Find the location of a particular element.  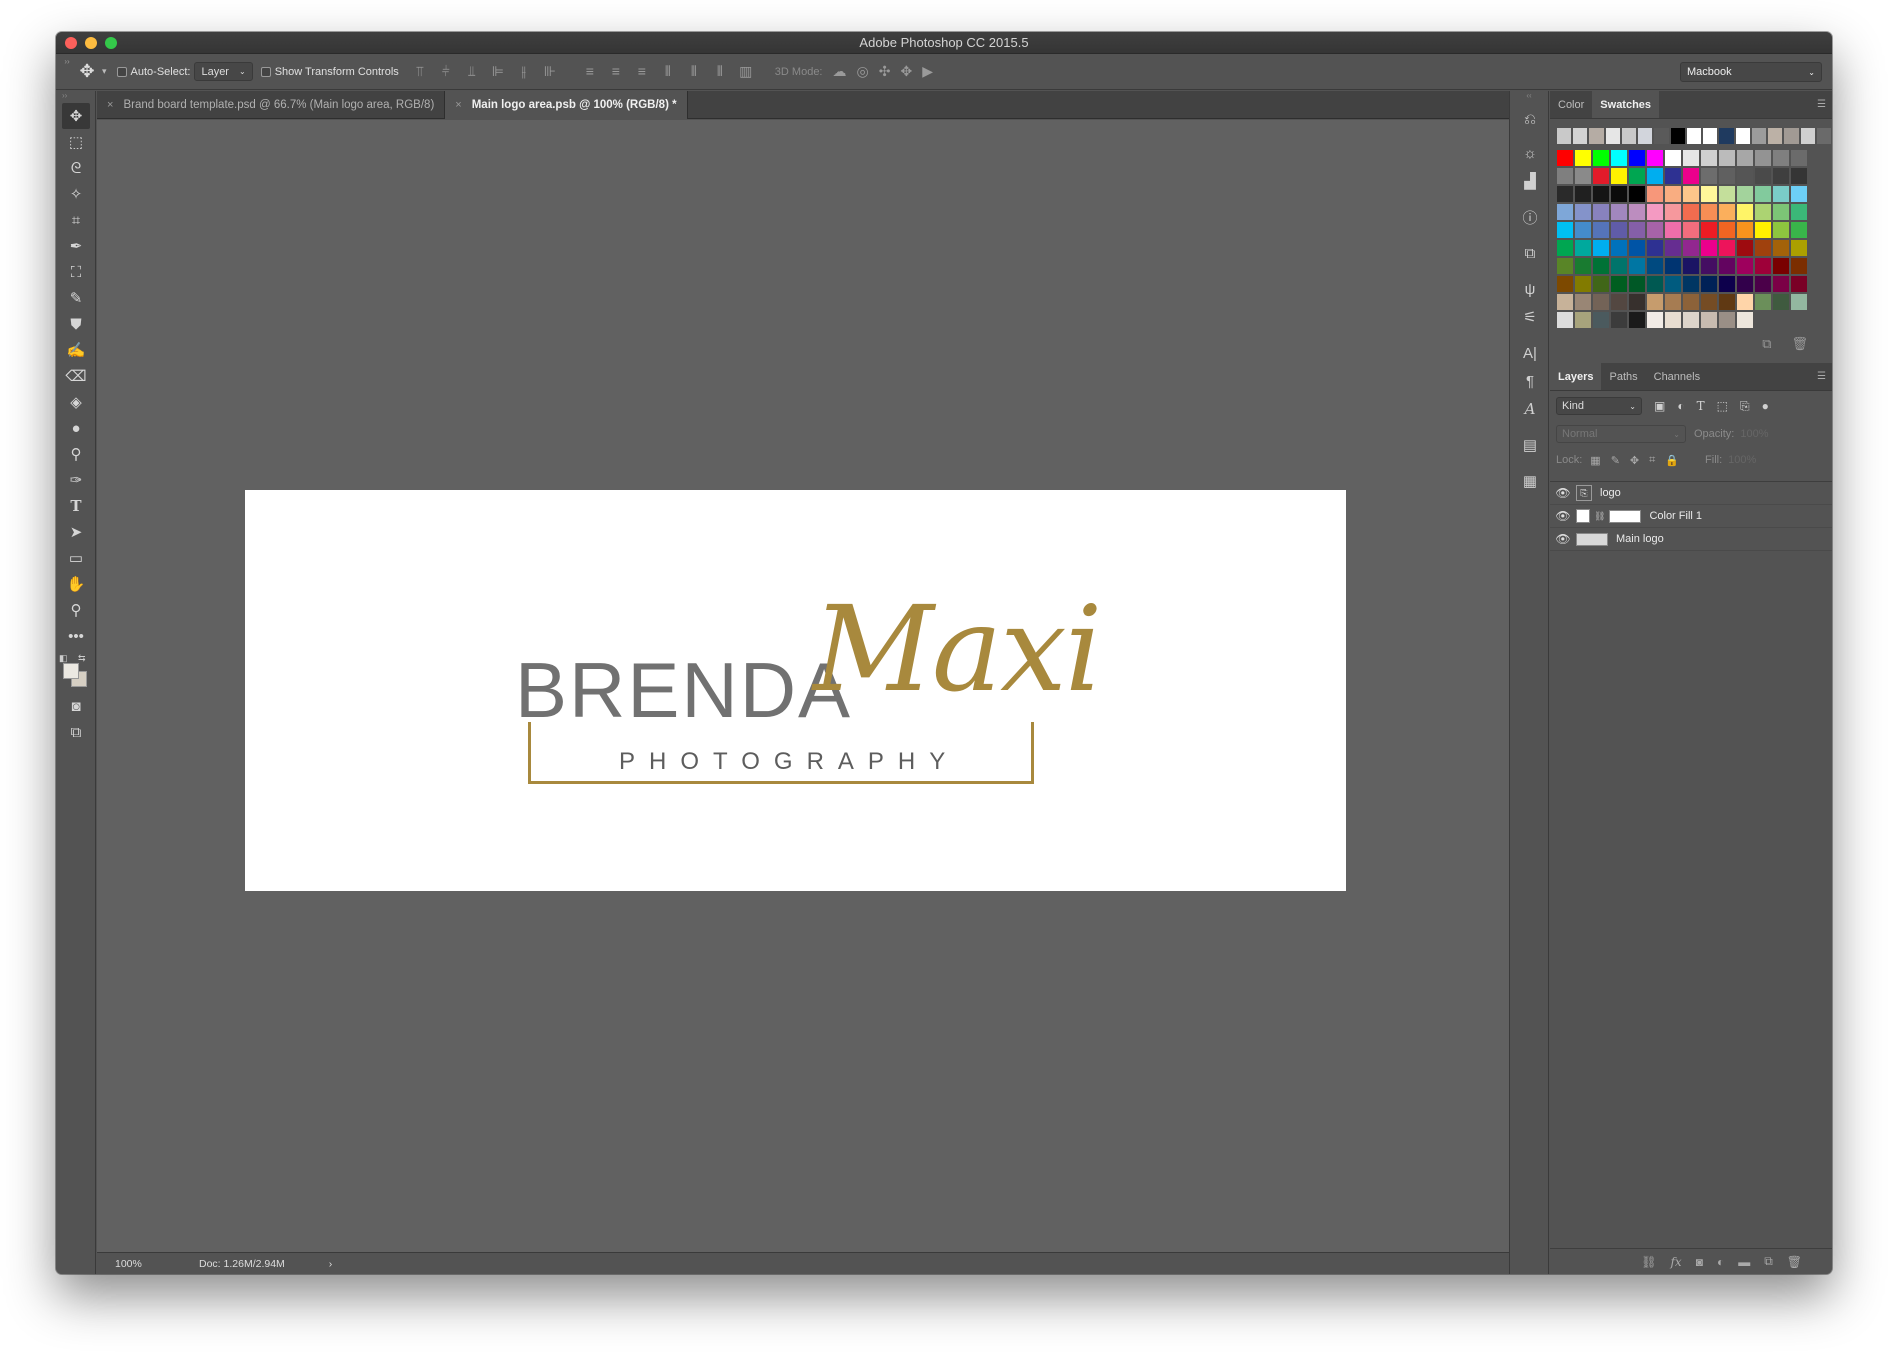

lock-artboard-icon: ⌗ is located at coordinates (1652, 460).